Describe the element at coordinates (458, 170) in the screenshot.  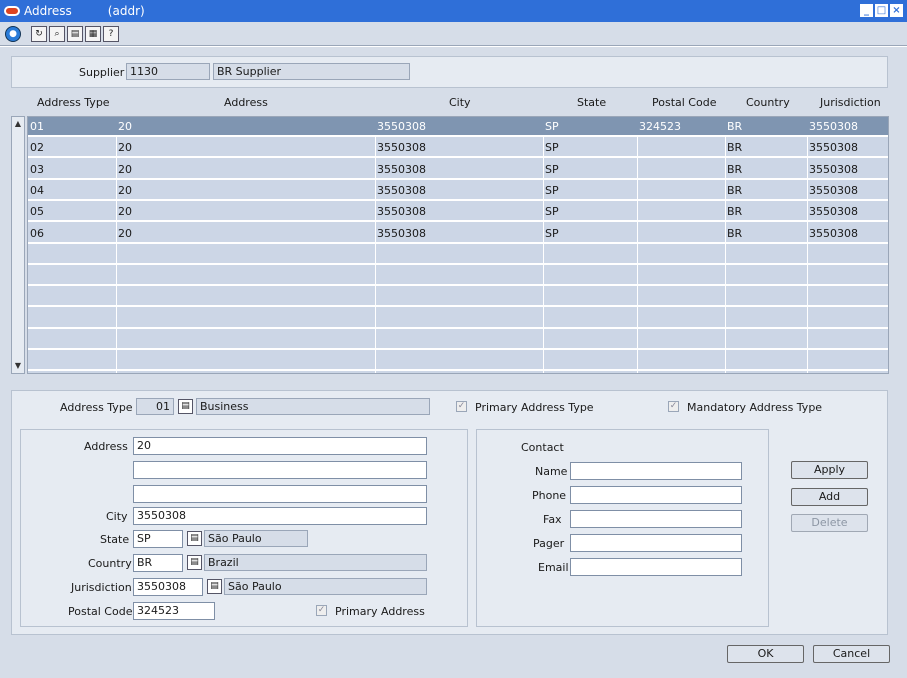
I see `table-row: 03 20 3550308 SP BR 3550308` at that location.